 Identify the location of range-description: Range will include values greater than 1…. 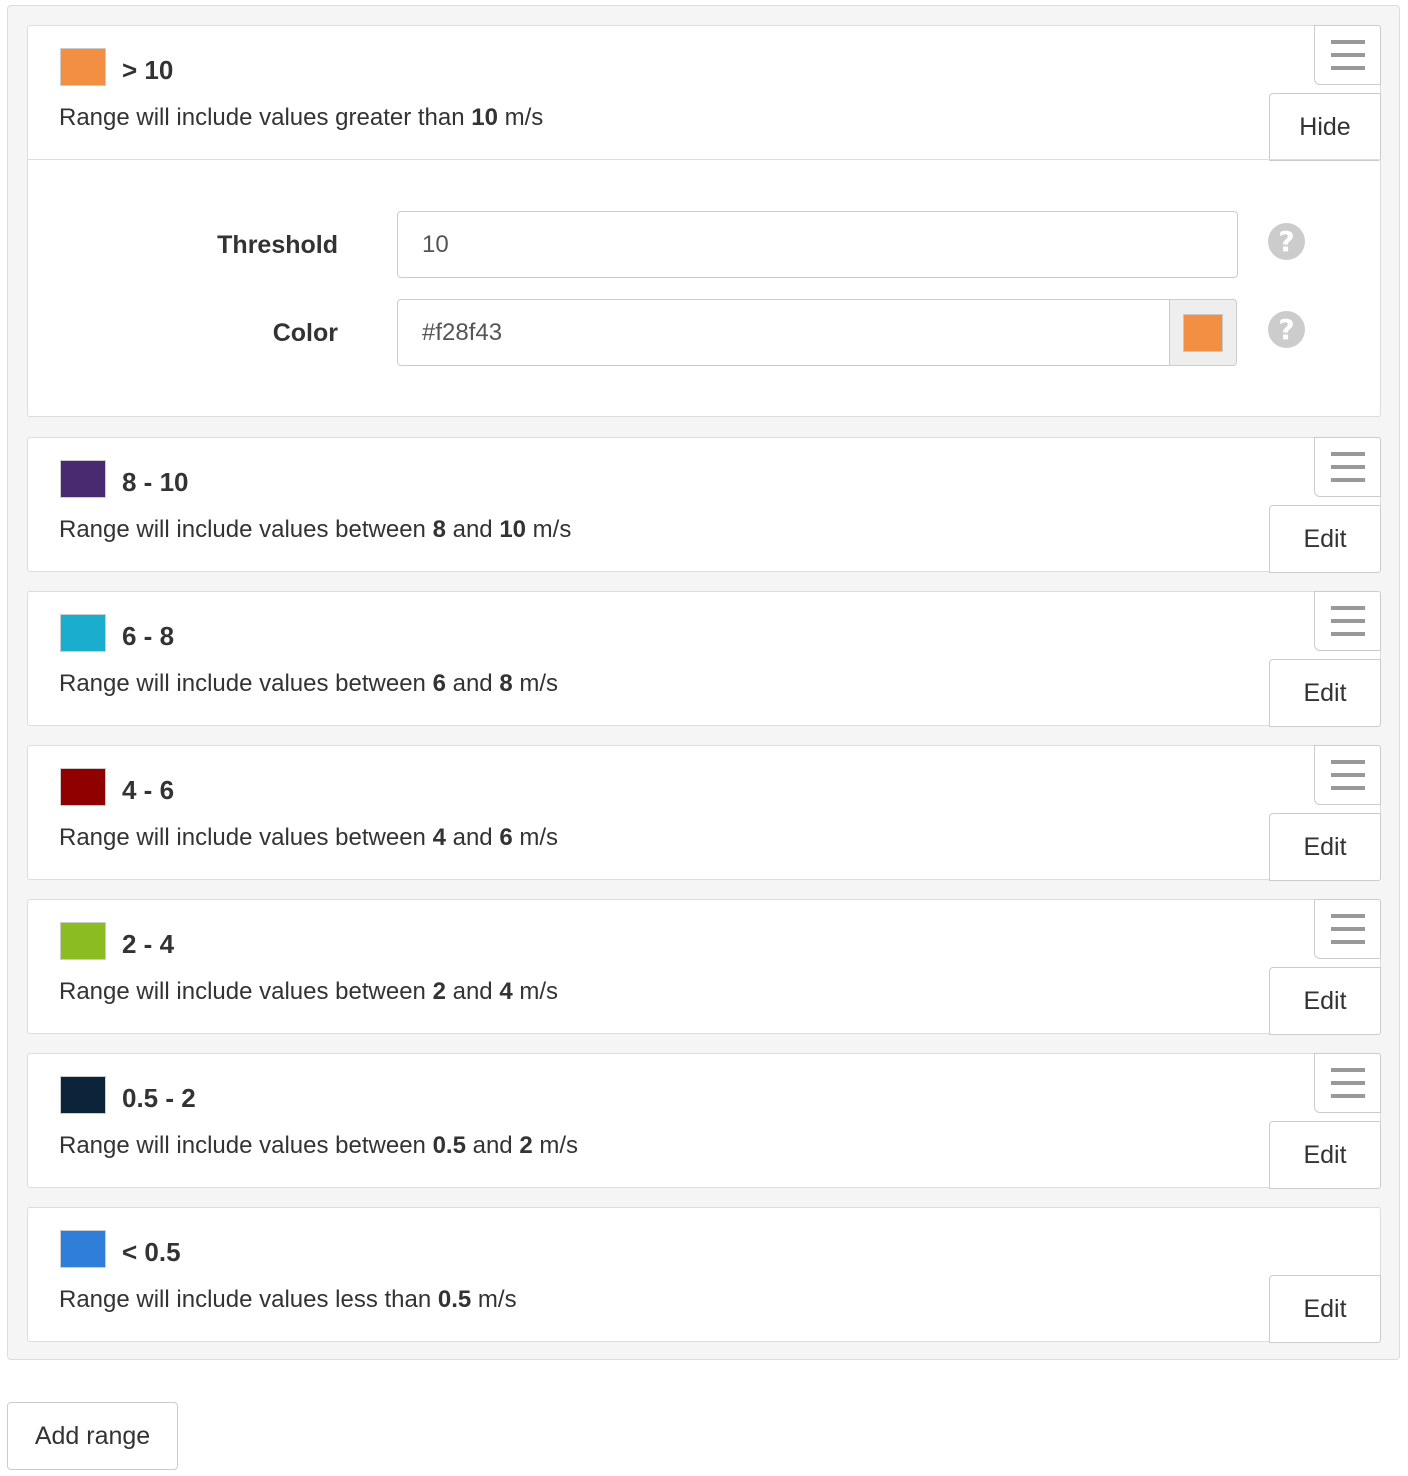
(301, 117).